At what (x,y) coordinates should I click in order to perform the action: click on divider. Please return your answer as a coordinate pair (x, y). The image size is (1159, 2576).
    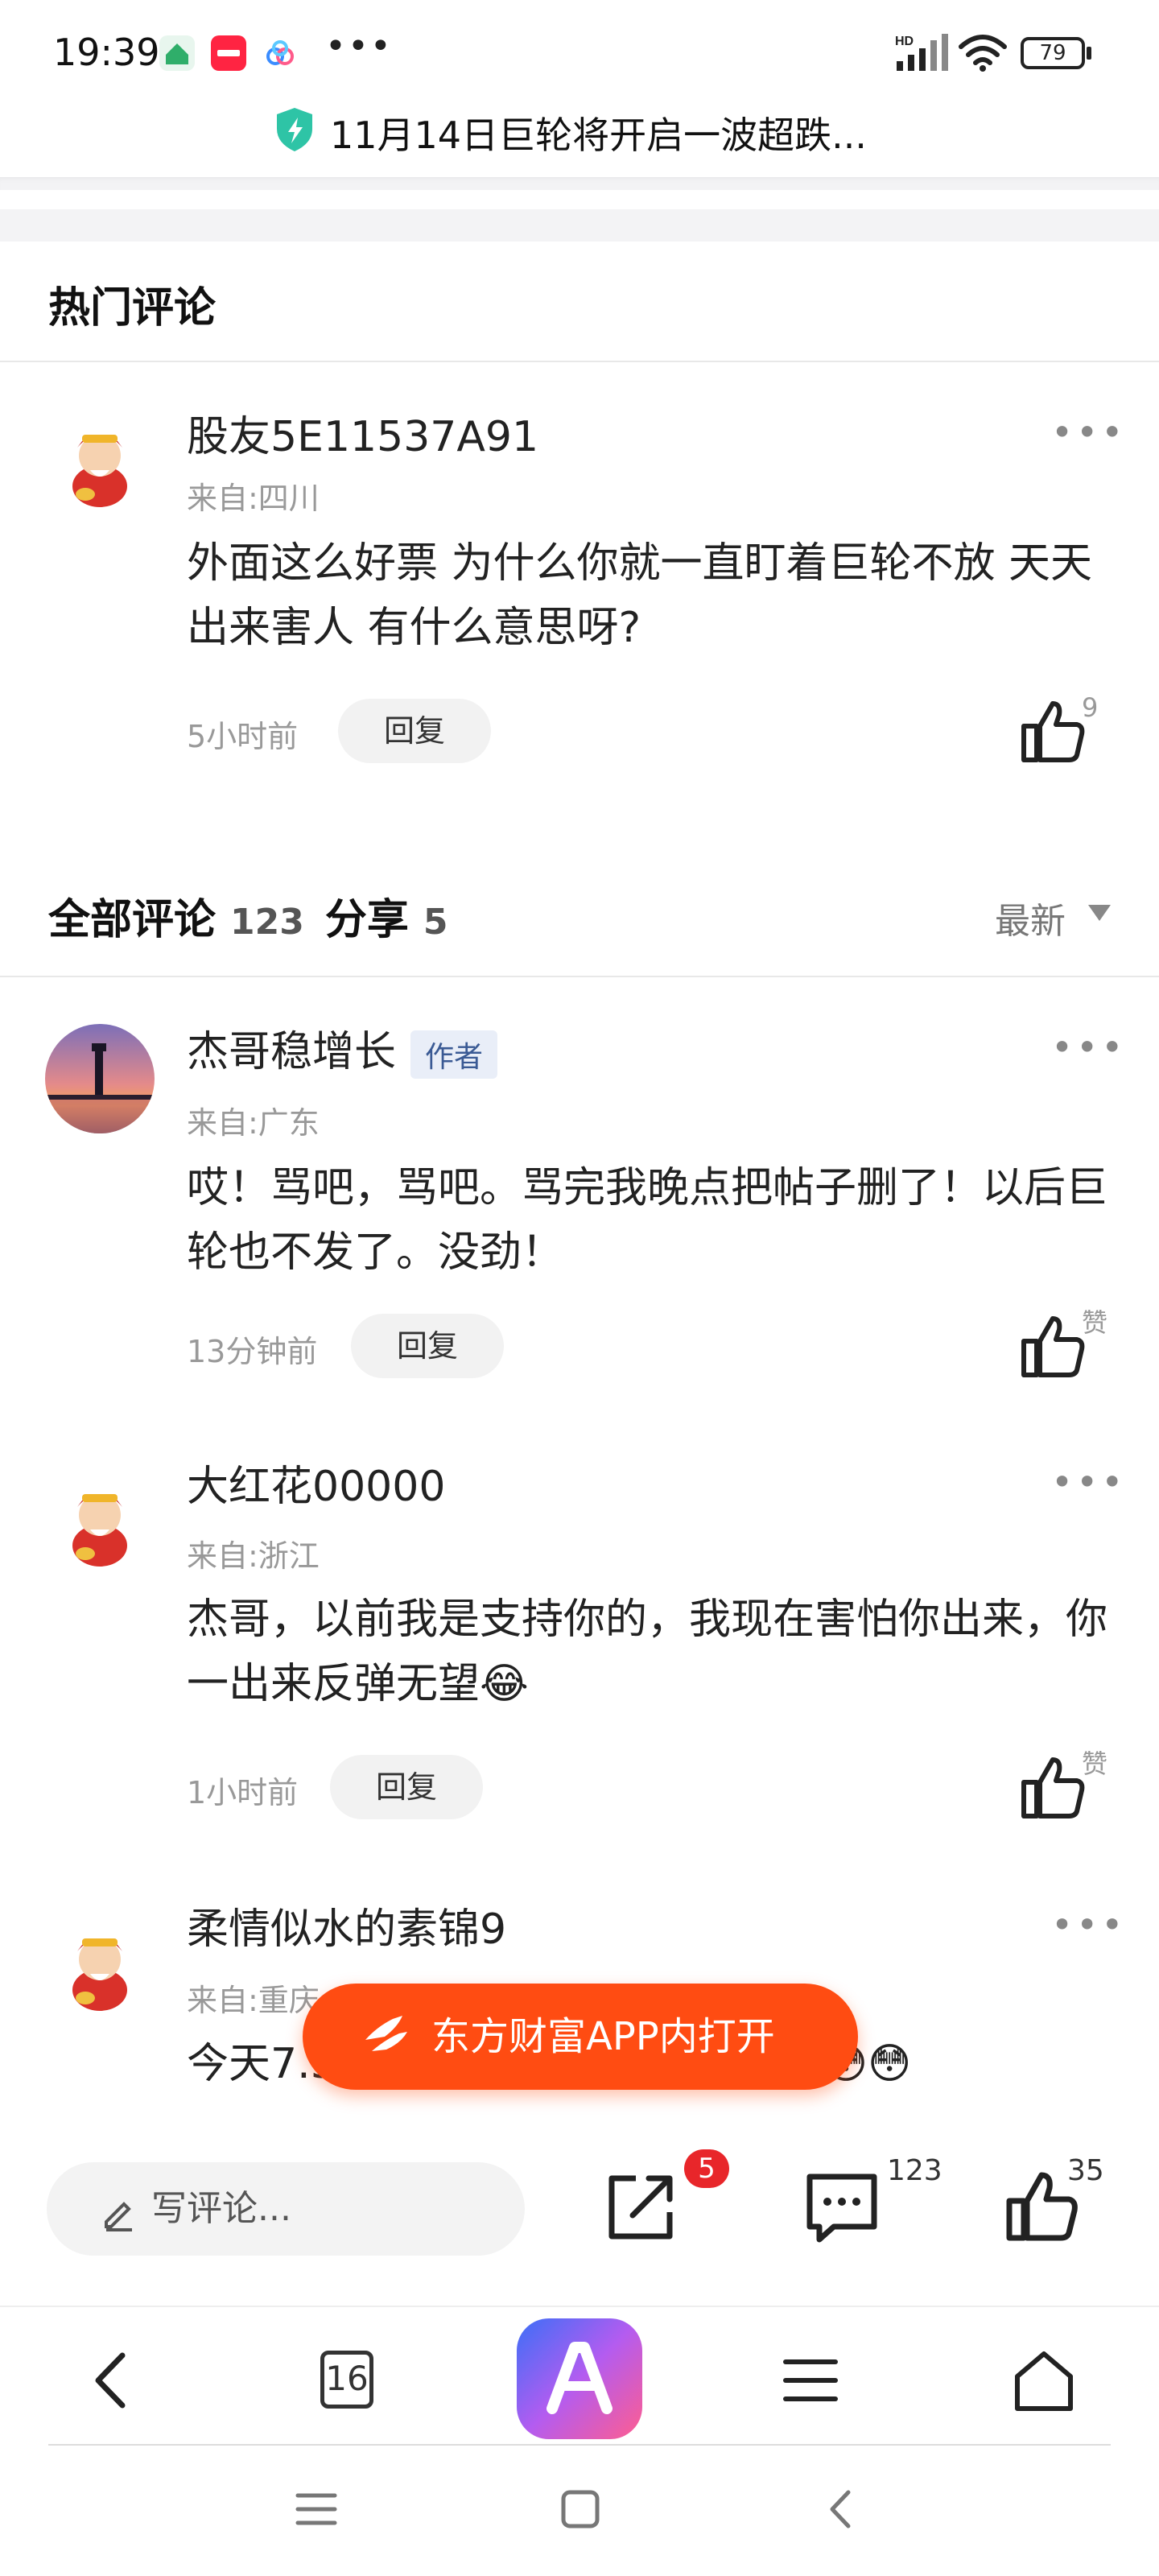
    Looking at the image, I should click on (579, 2445).